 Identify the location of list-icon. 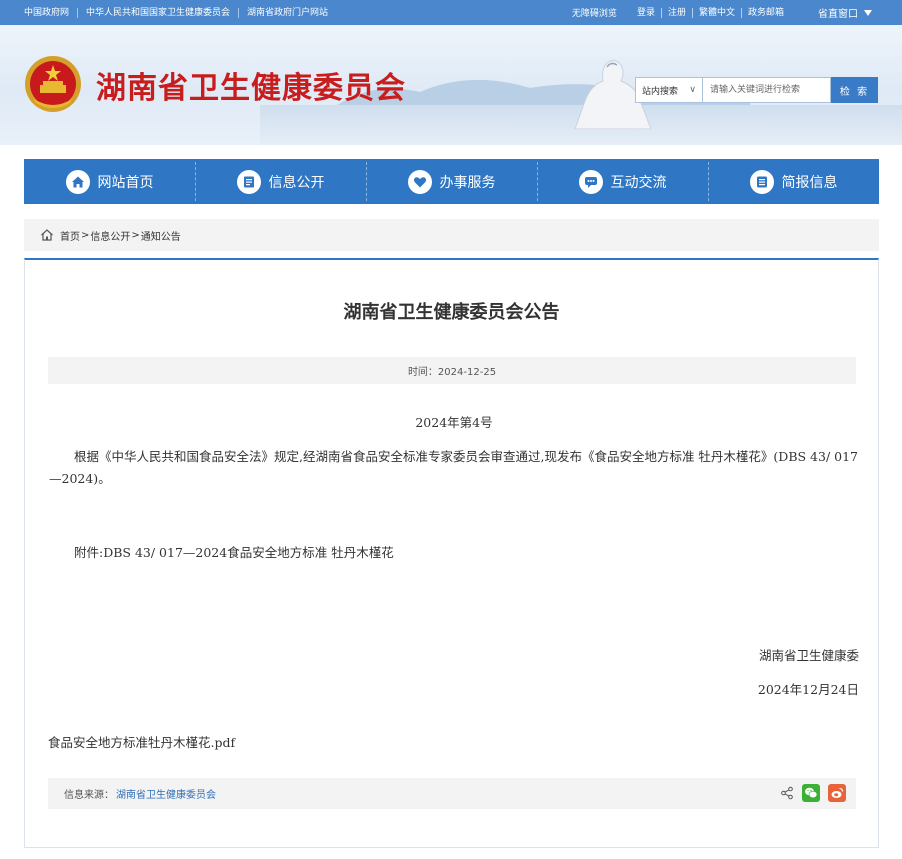
(761, 181).